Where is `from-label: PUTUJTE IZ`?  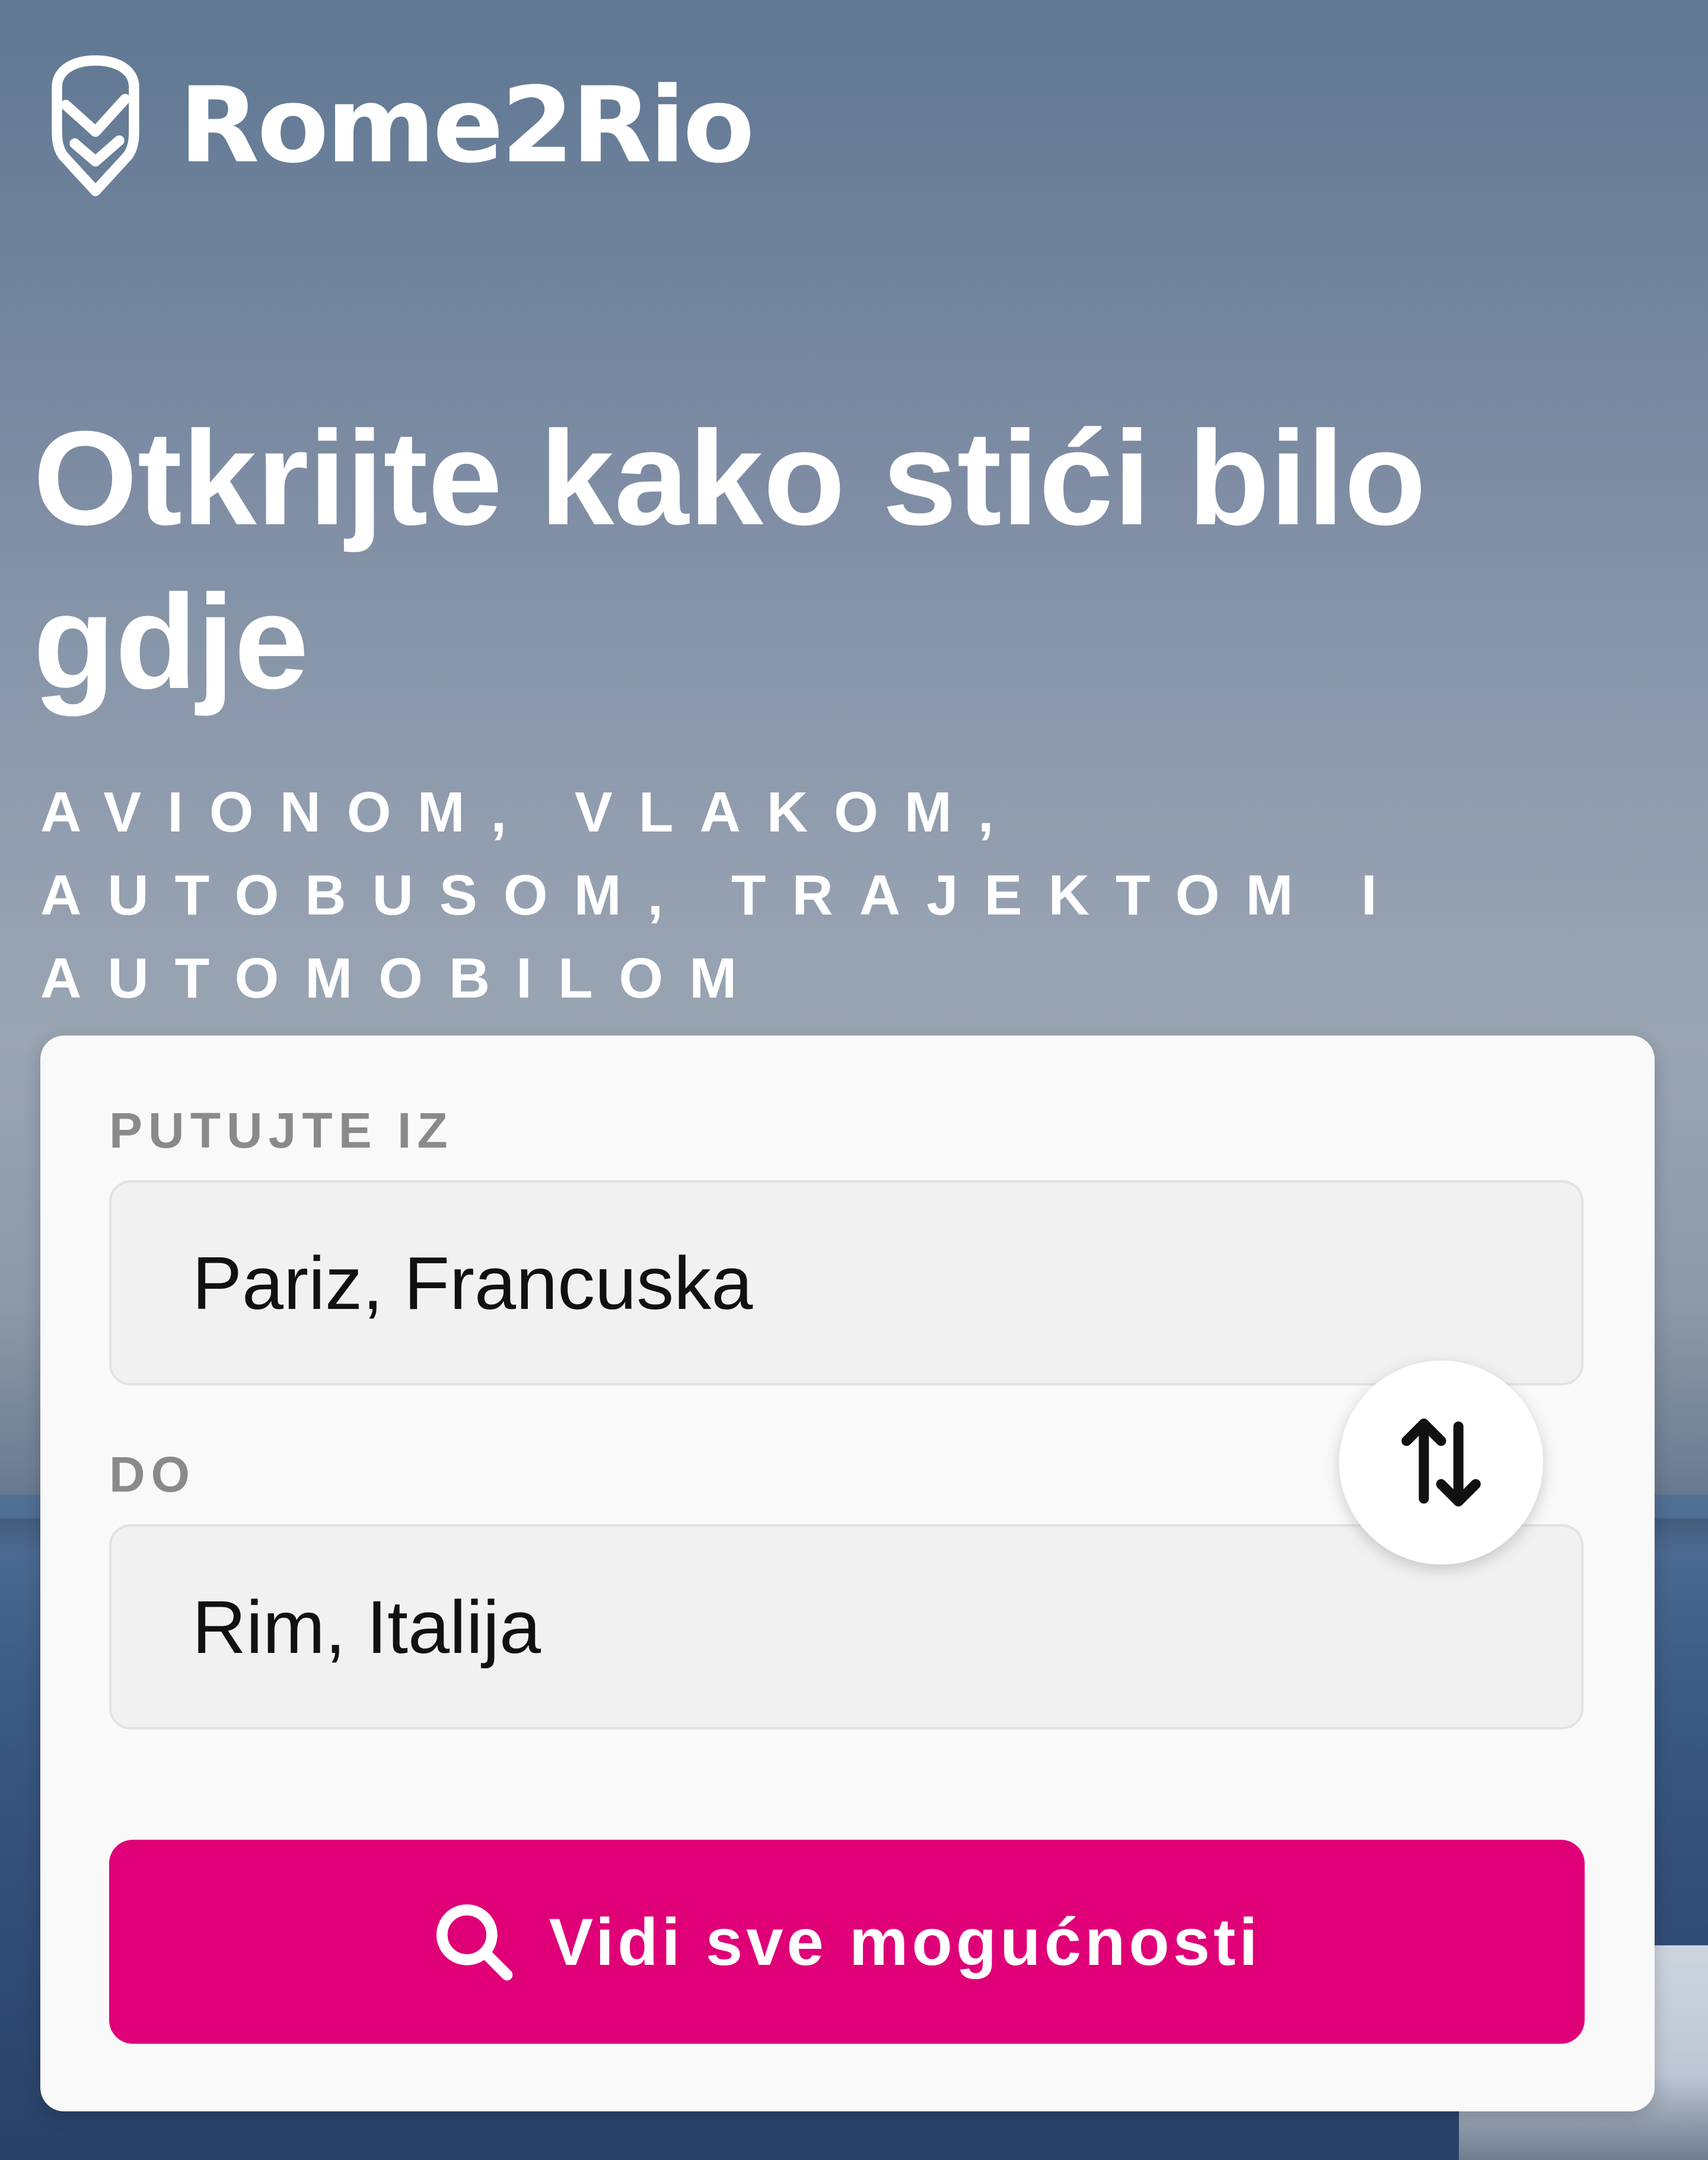
from-label: PUTUJTE IZ is located at coordinates (281, 1130).